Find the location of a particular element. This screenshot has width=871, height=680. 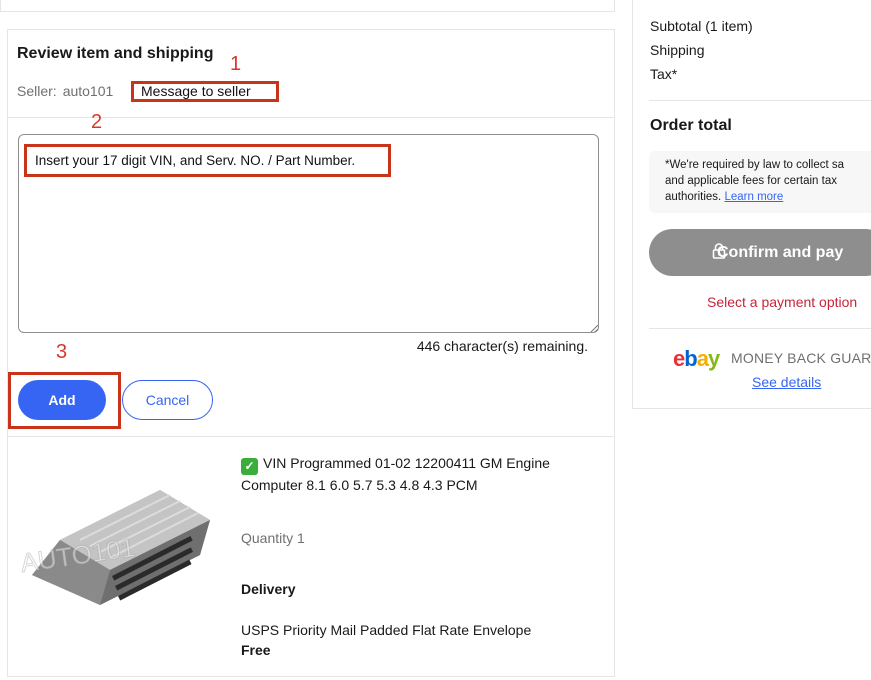

seller-label: Seller: is located at coordinates (37, 91).